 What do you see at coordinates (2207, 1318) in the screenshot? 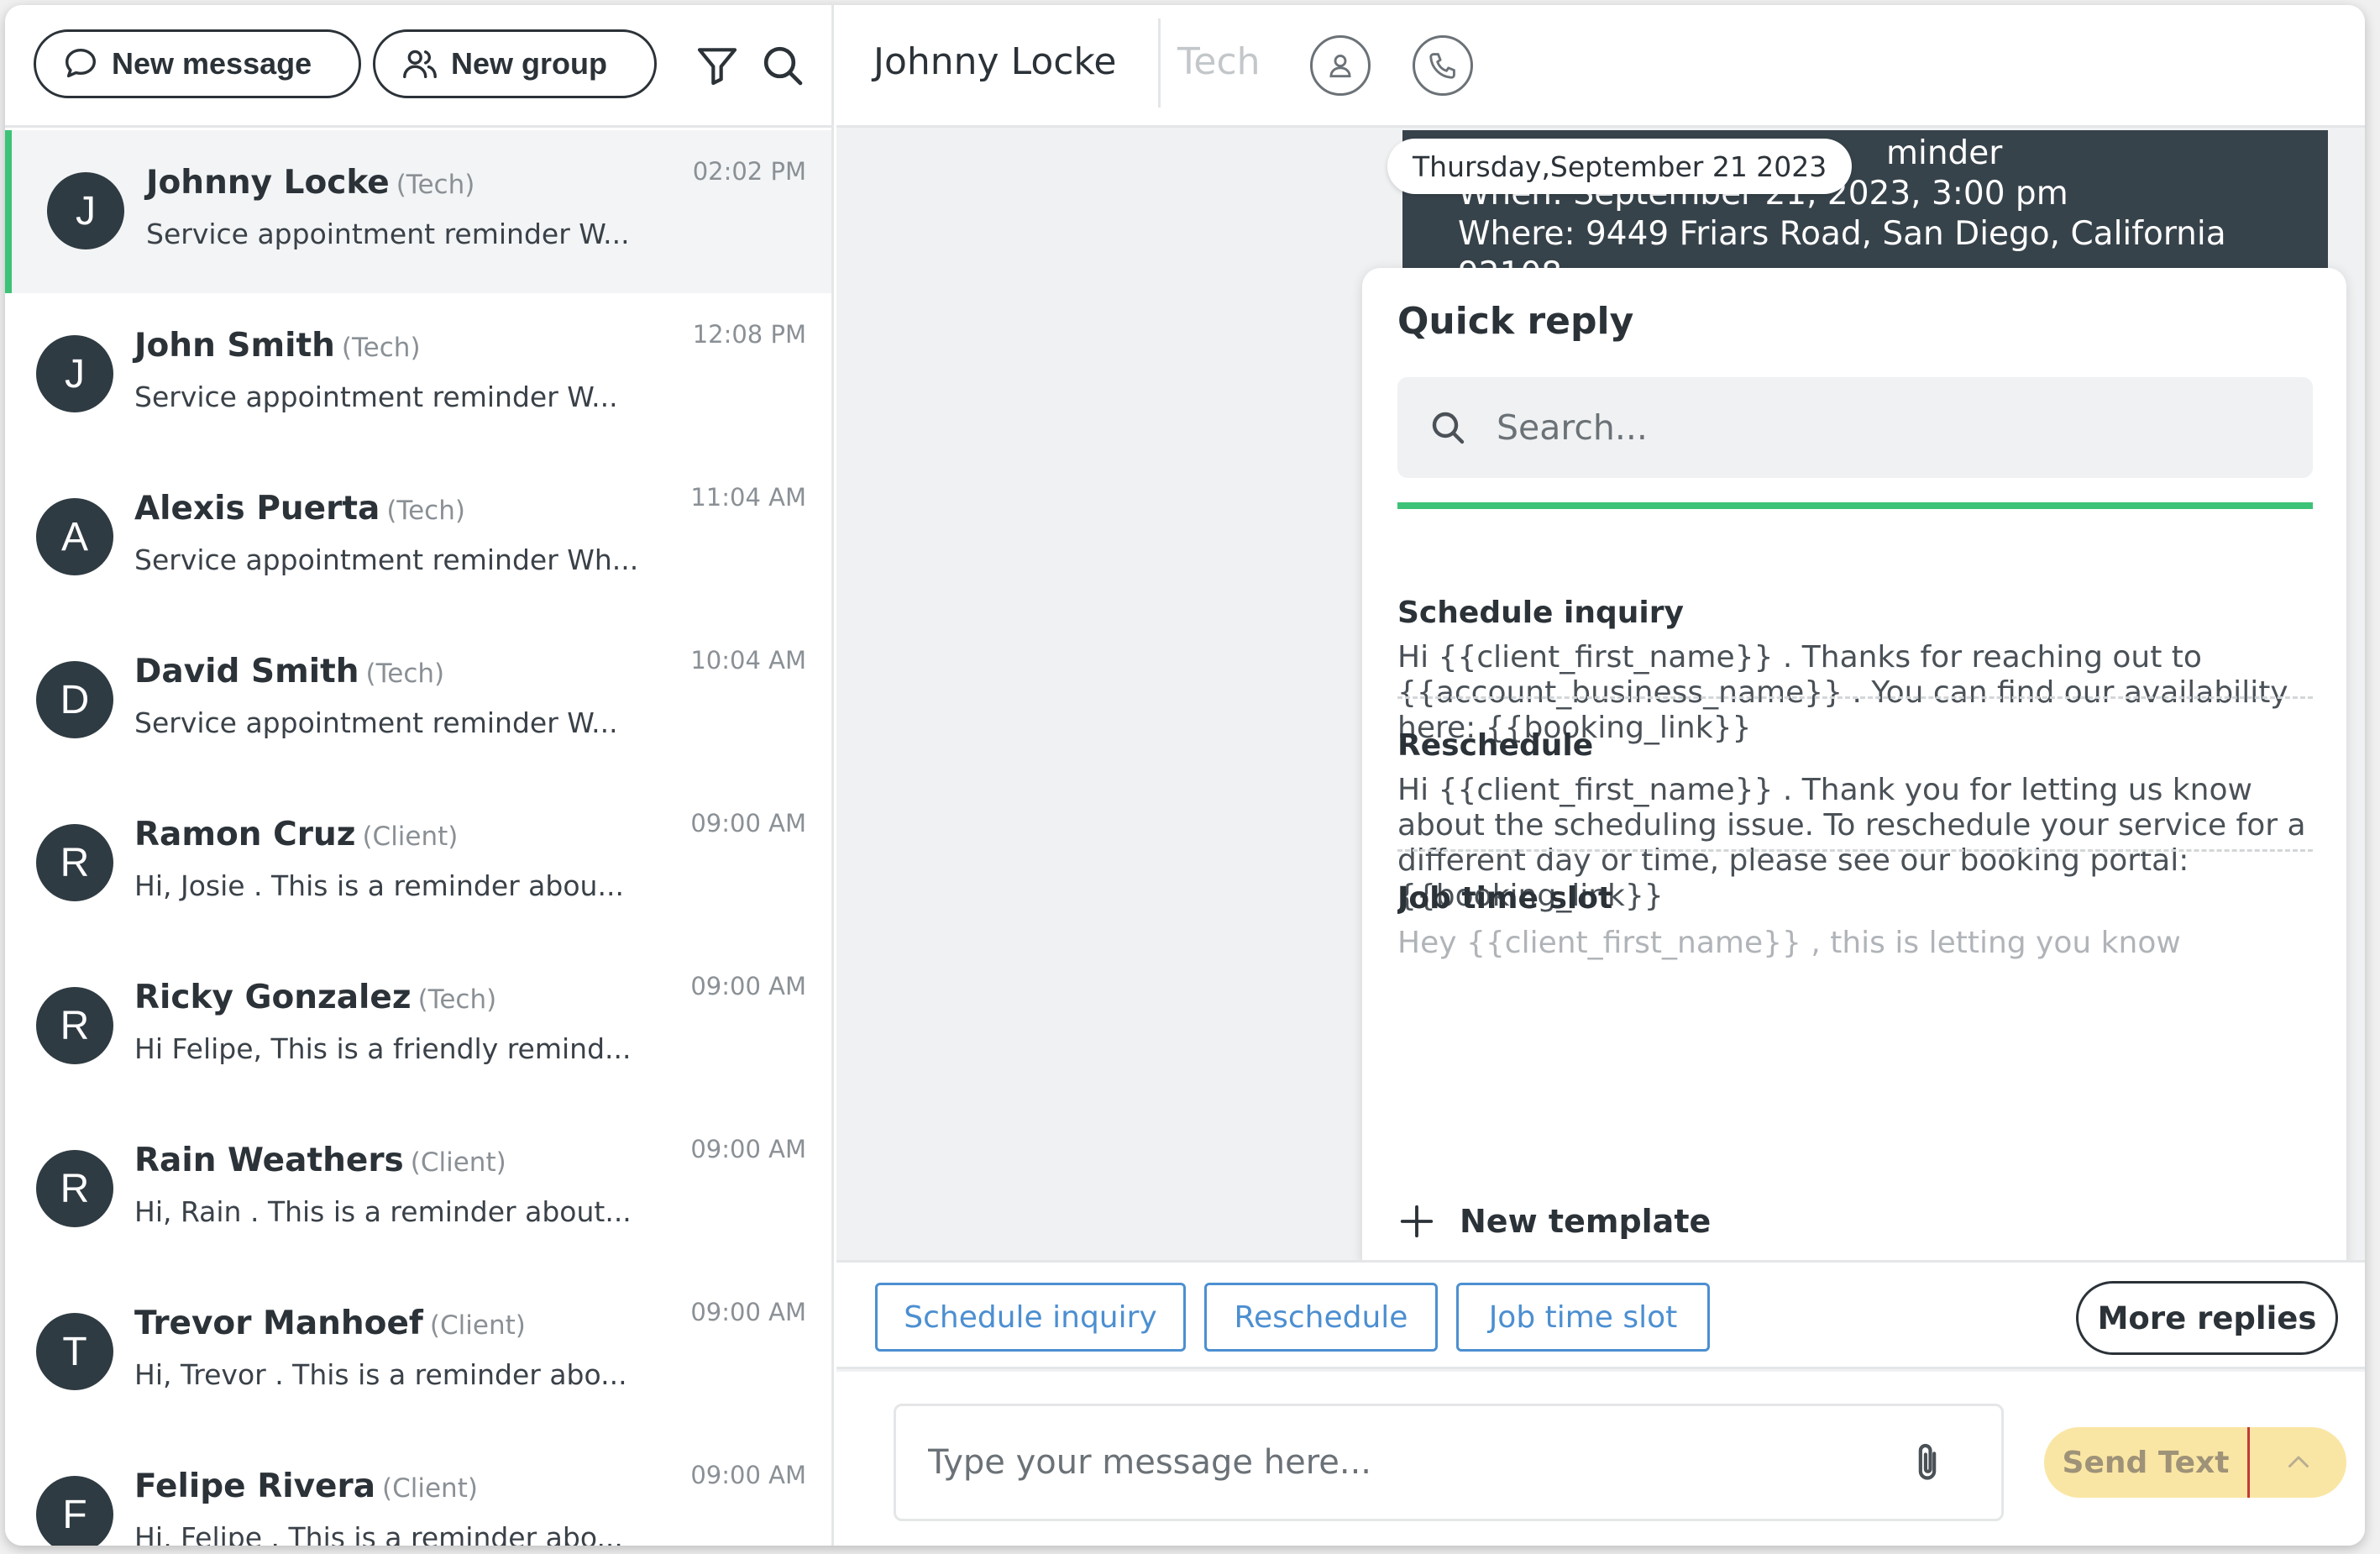
I see `more-replies-button: More replies` at bounding box center [2207, 1318].